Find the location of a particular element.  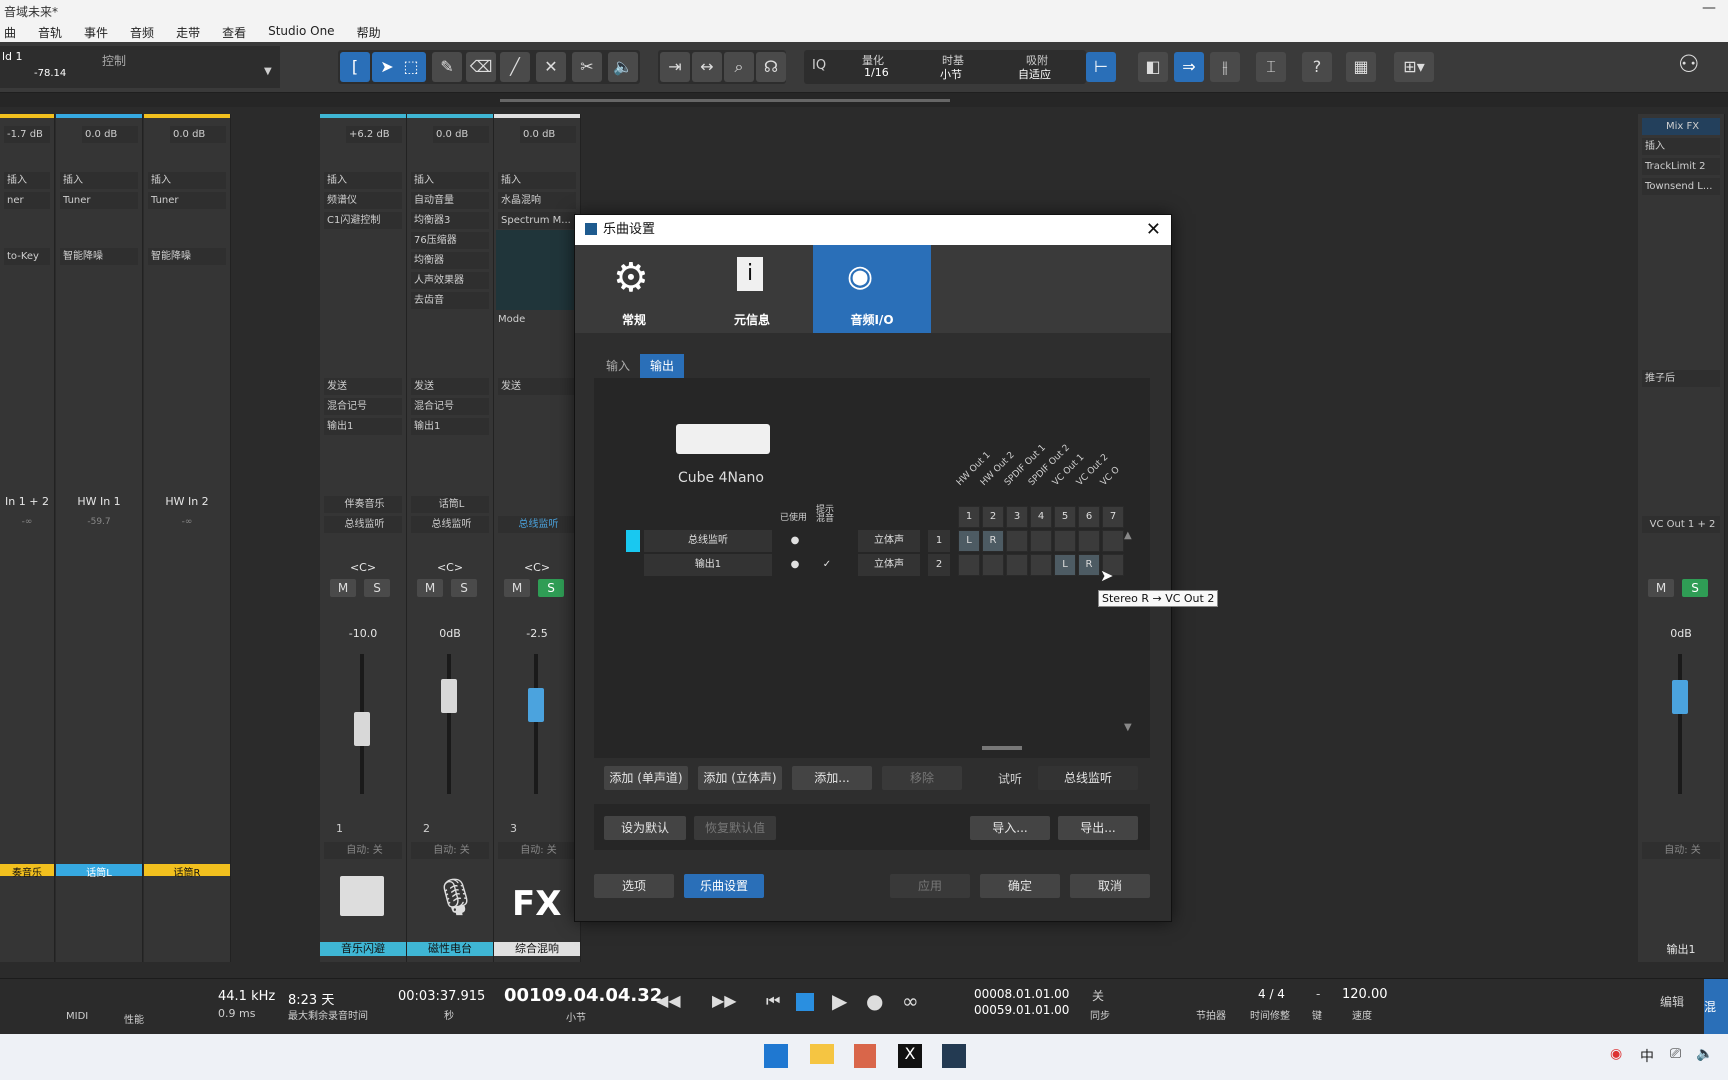

snap-toggle-icon: ⊢ is located at coordinates (1101, 67).